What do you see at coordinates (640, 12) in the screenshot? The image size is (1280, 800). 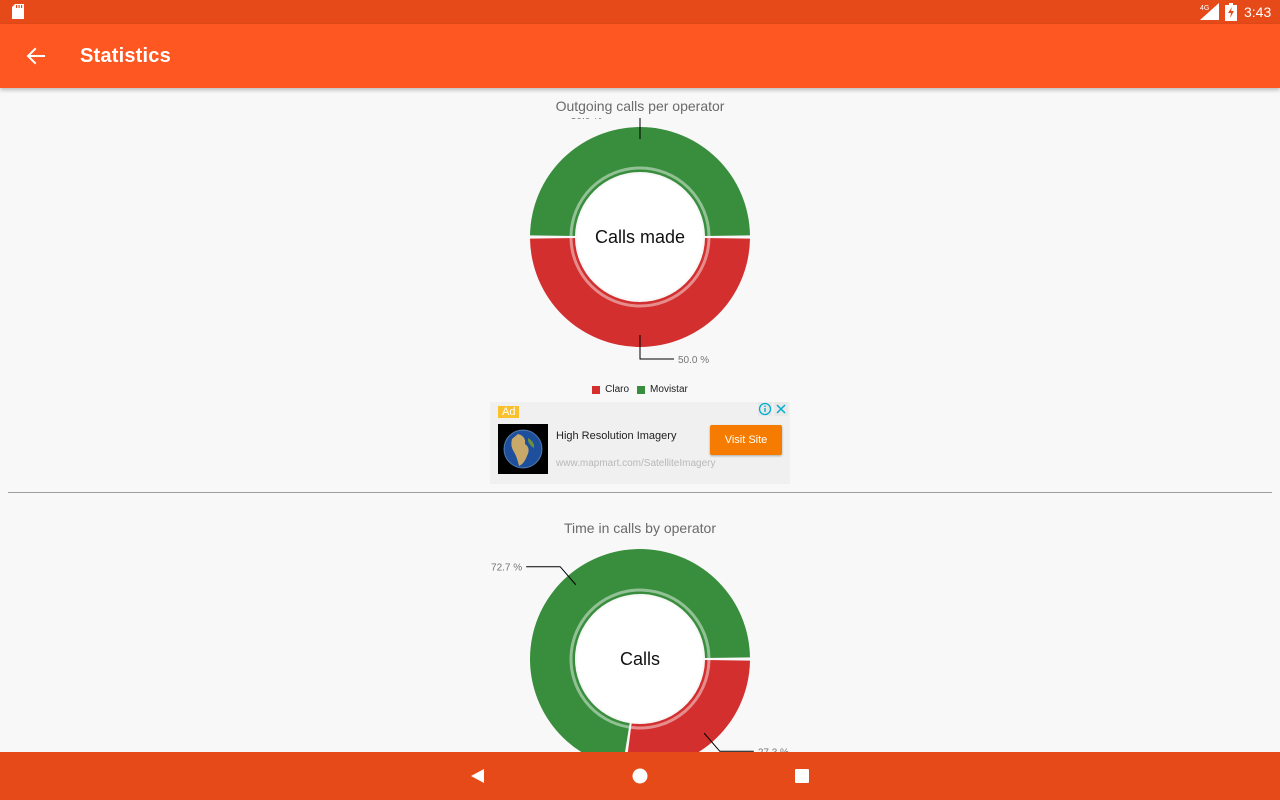 I see `status-bar: 4G 3:43` at bounding box center [640, 12].